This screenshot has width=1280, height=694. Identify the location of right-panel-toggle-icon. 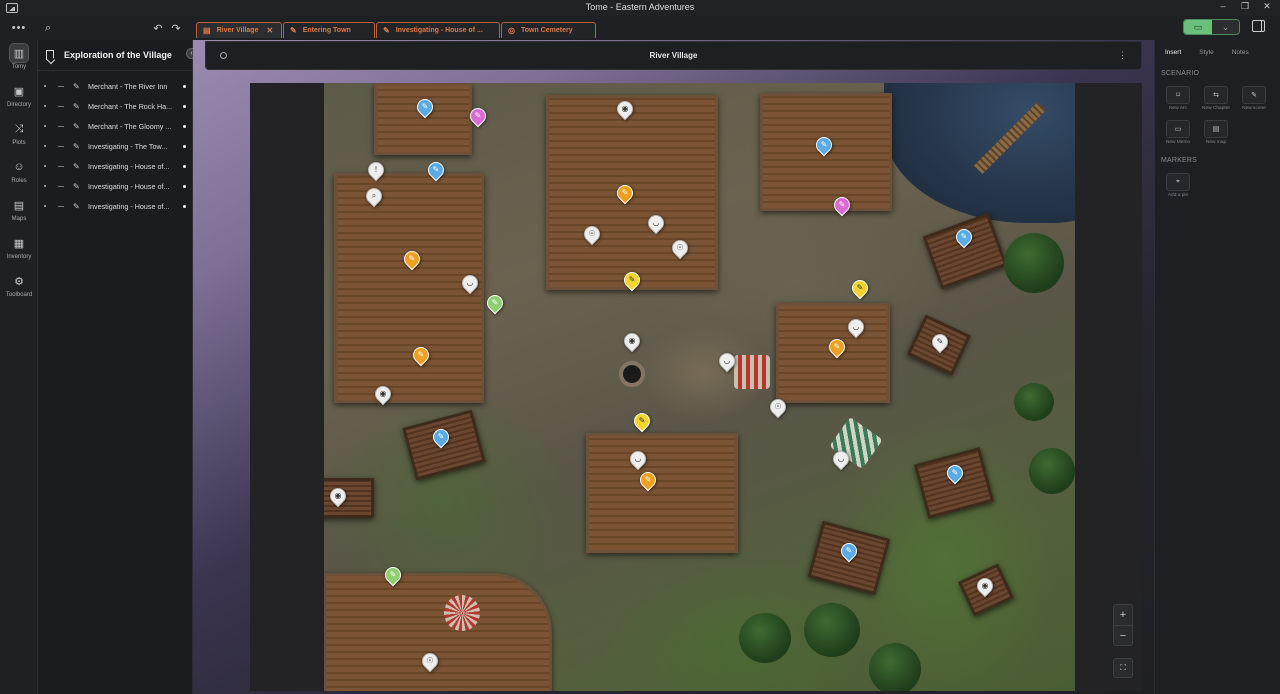
(1258, 26).